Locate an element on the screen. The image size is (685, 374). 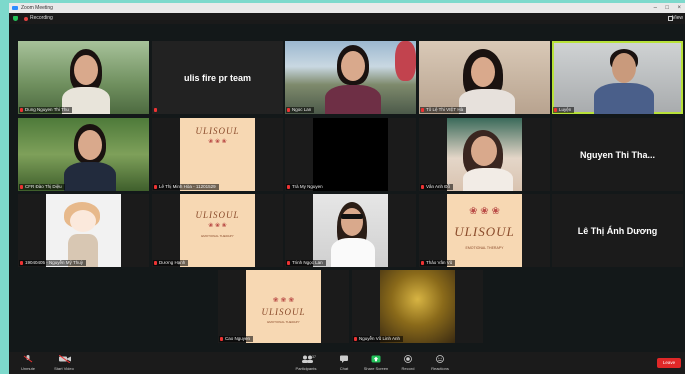
desktop-edge is located at coordinates (4, 187).